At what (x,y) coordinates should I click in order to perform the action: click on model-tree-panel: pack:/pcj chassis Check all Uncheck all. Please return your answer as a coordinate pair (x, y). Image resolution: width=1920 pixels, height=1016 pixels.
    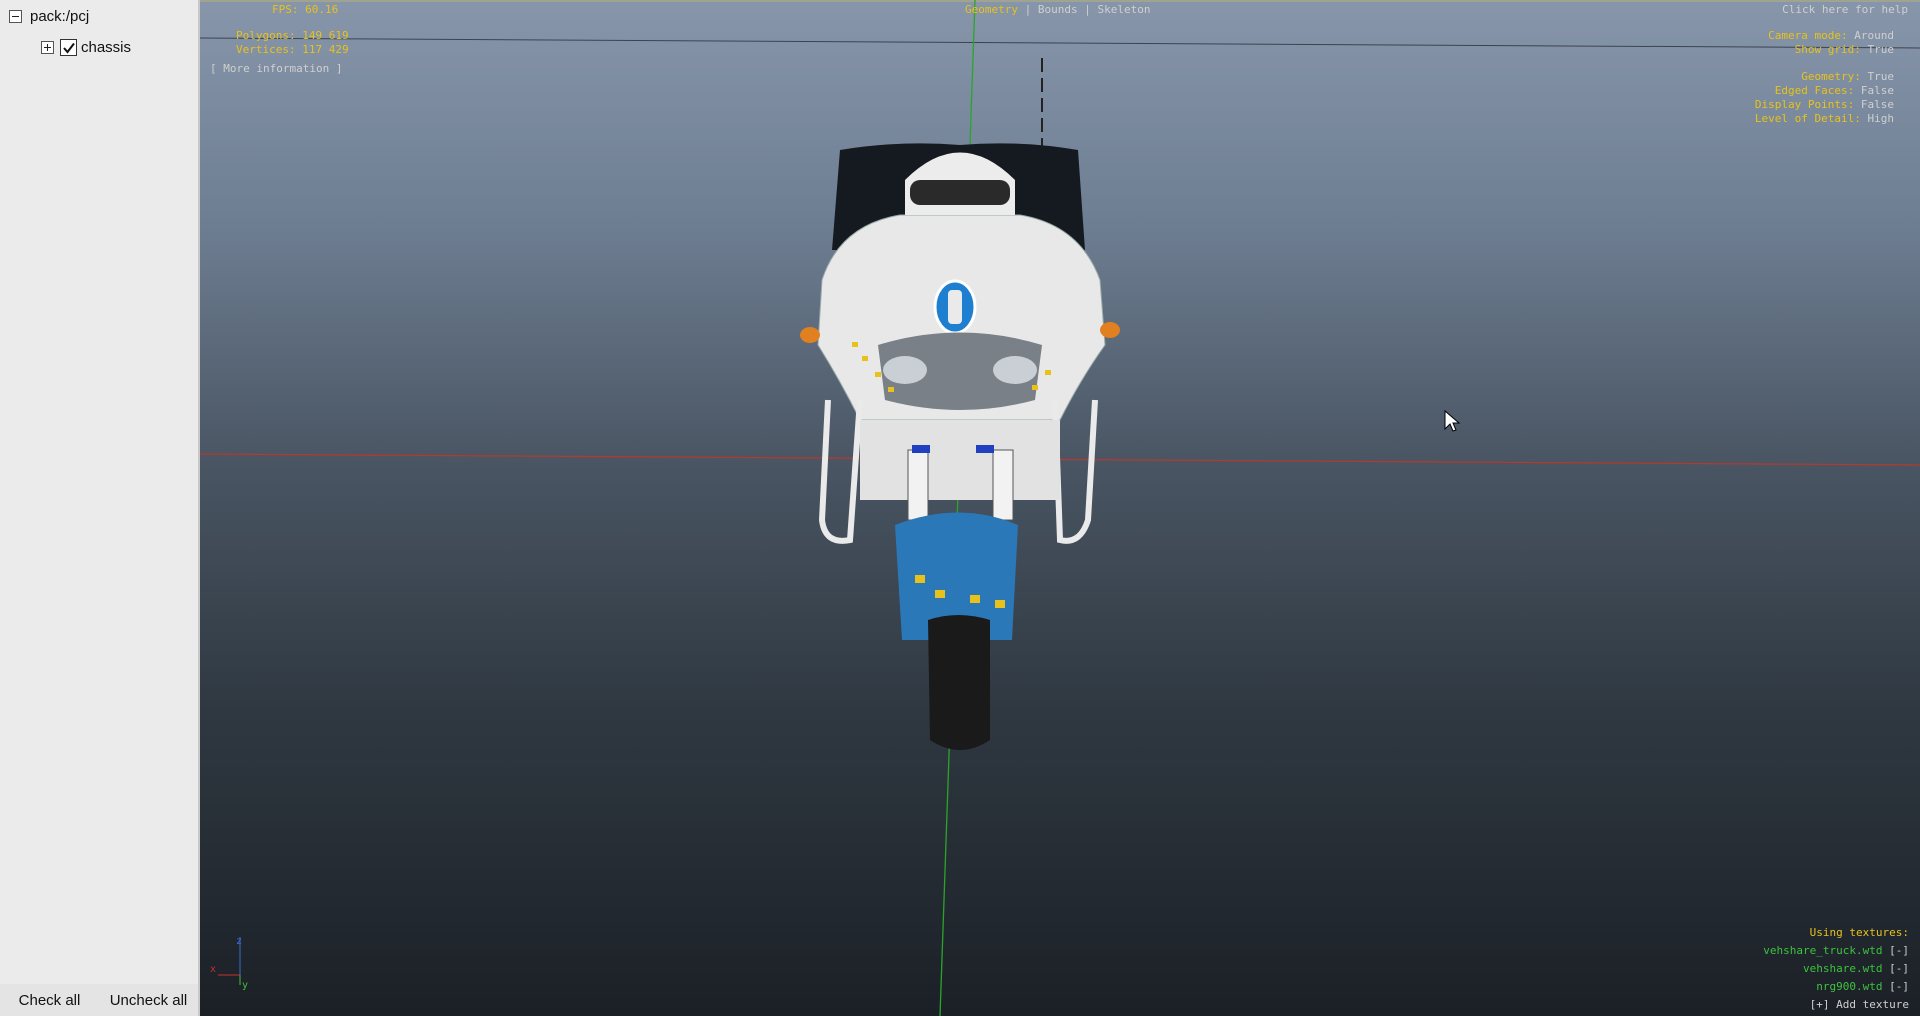
    Looking at the image, I should click on (100, 508).